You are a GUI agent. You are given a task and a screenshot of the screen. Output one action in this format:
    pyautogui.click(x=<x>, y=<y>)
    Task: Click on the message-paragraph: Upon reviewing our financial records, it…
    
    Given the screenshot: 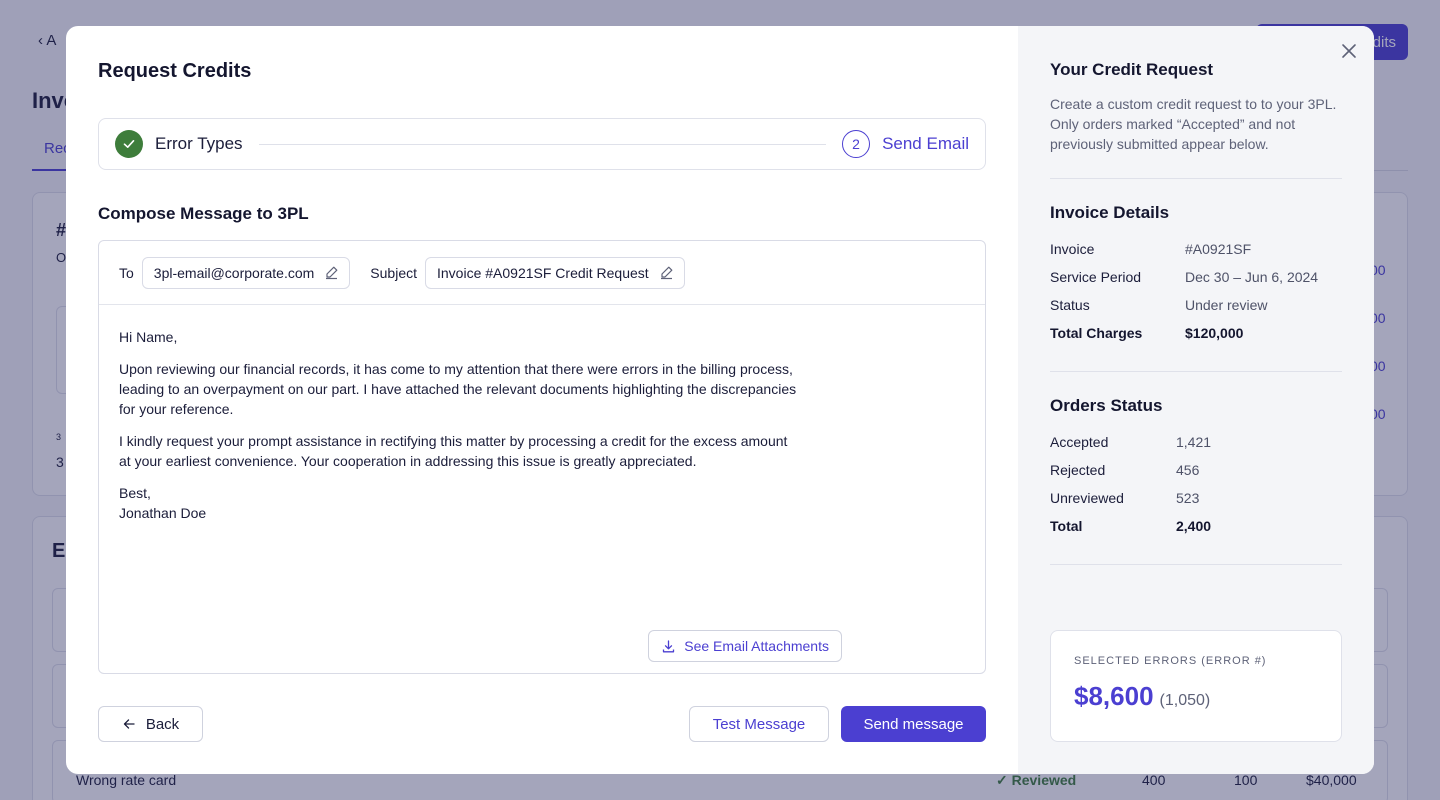 What is the action you would take?
    pyautogui.click(x=458, y=389)
    